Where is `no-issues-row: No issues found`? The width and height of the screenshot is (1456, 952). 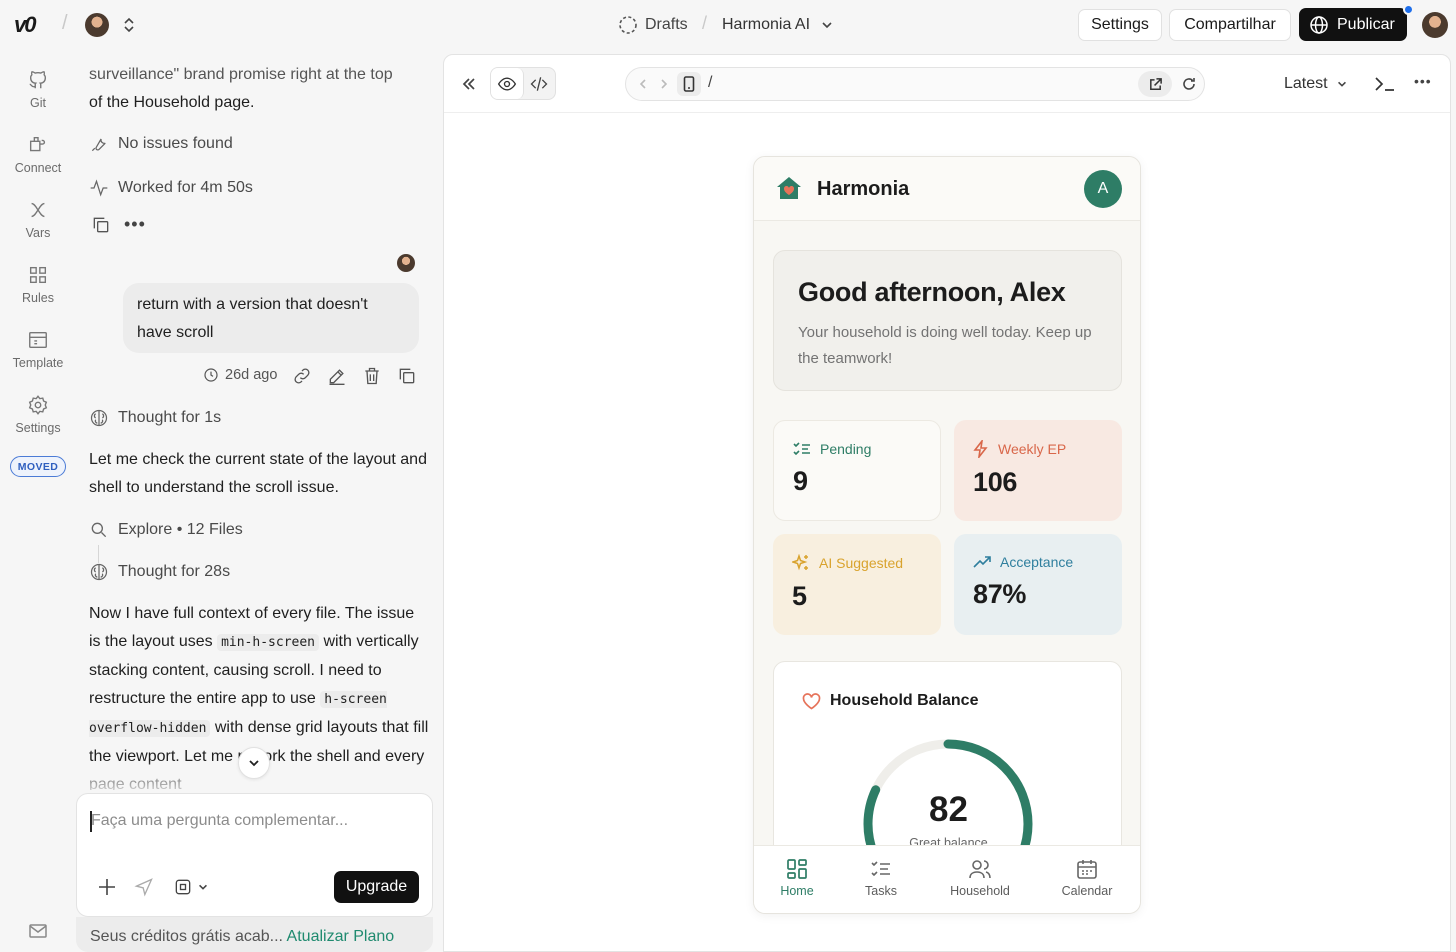 no-issues-row: No issues found is located at coordinates (161, 144).